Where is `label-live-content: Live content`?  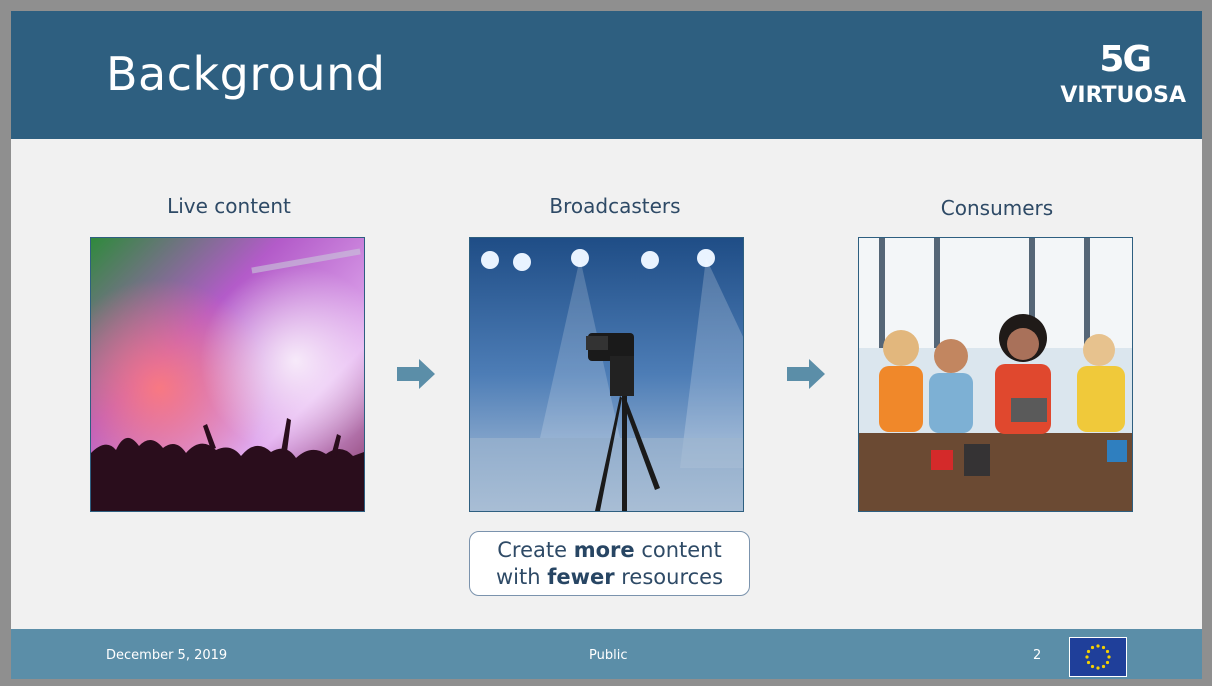
label-live-content: Live content is located at coordinates (229, 206).